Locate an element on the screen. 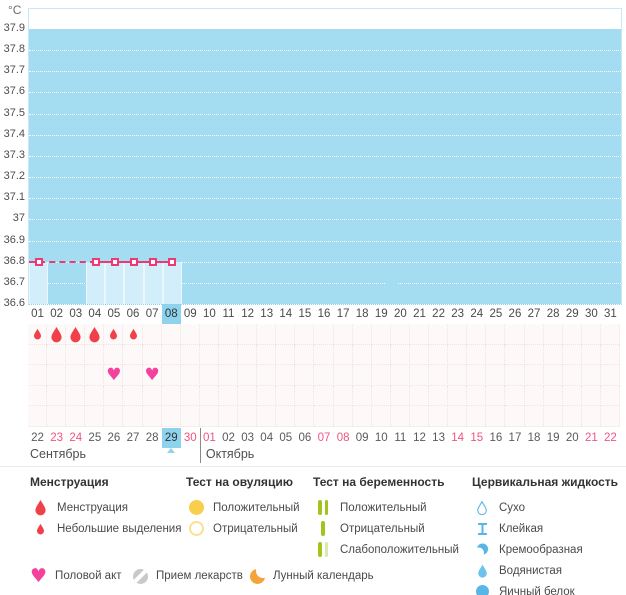 The image size is (626, 595). cycle-day-label: 27 is located at coordinates (534, 314).